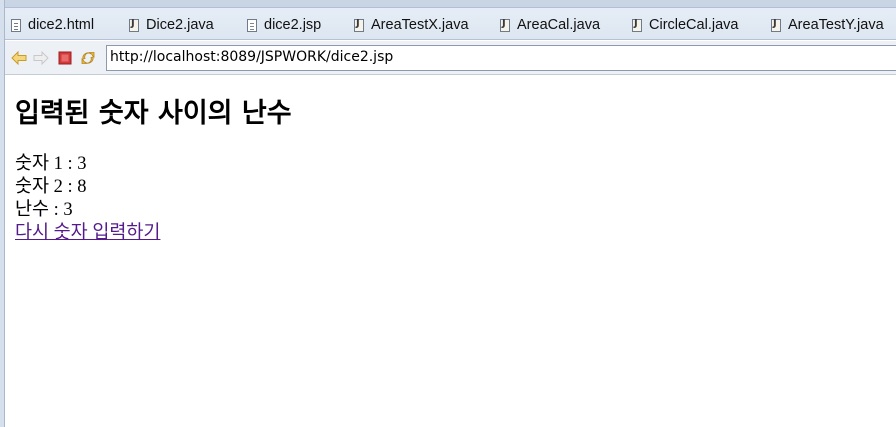 Image resolution: width=896 pixels, height=427 pixels. Describe the element at coordinates (559, 25) in the screenshot. I see `tab-label: AreaCal.java` at that location.